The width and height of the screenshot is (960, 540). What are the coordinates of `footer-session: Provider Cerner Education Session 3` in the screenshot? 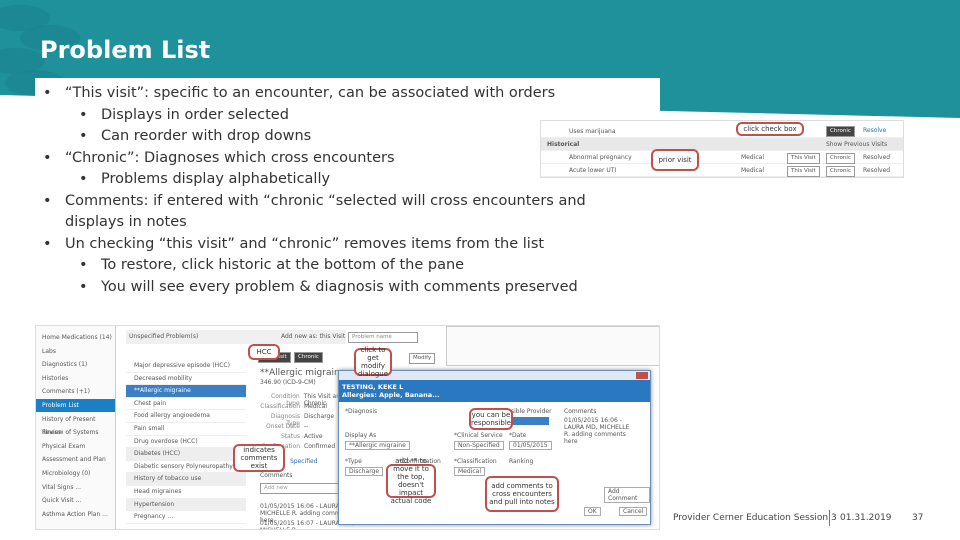 It's located at (755, 518).